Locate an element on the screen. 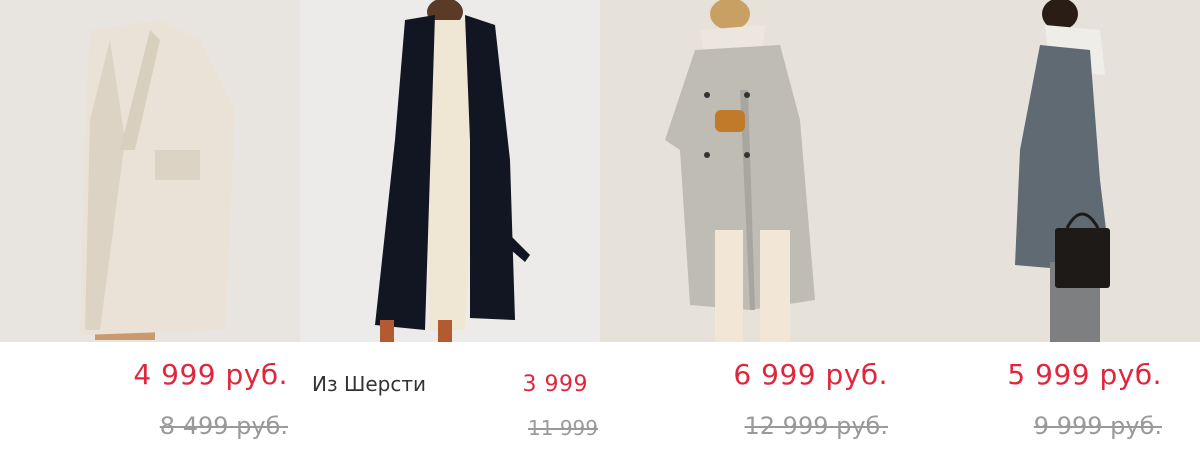  product-name: Из Шерсти is located at coordinates (369, 384).